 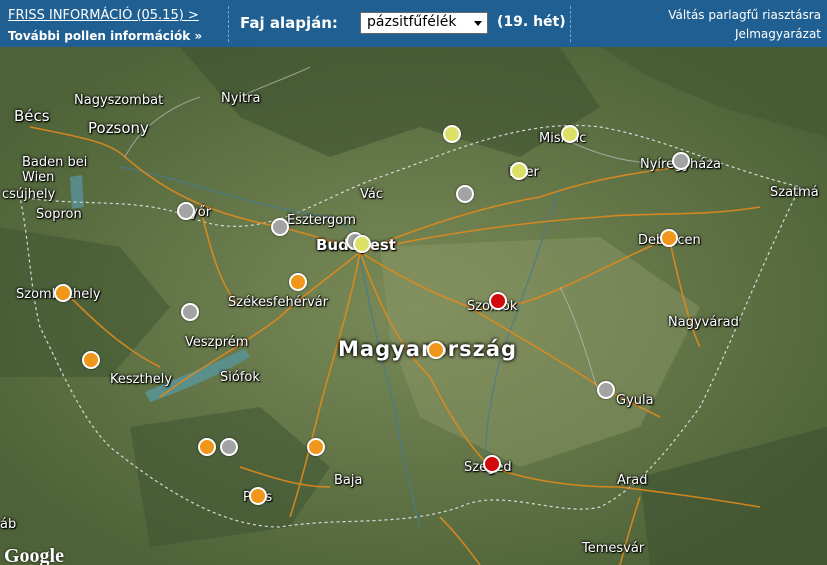 I want to click on city-label: Temesvár, so click(x=613, y=548).